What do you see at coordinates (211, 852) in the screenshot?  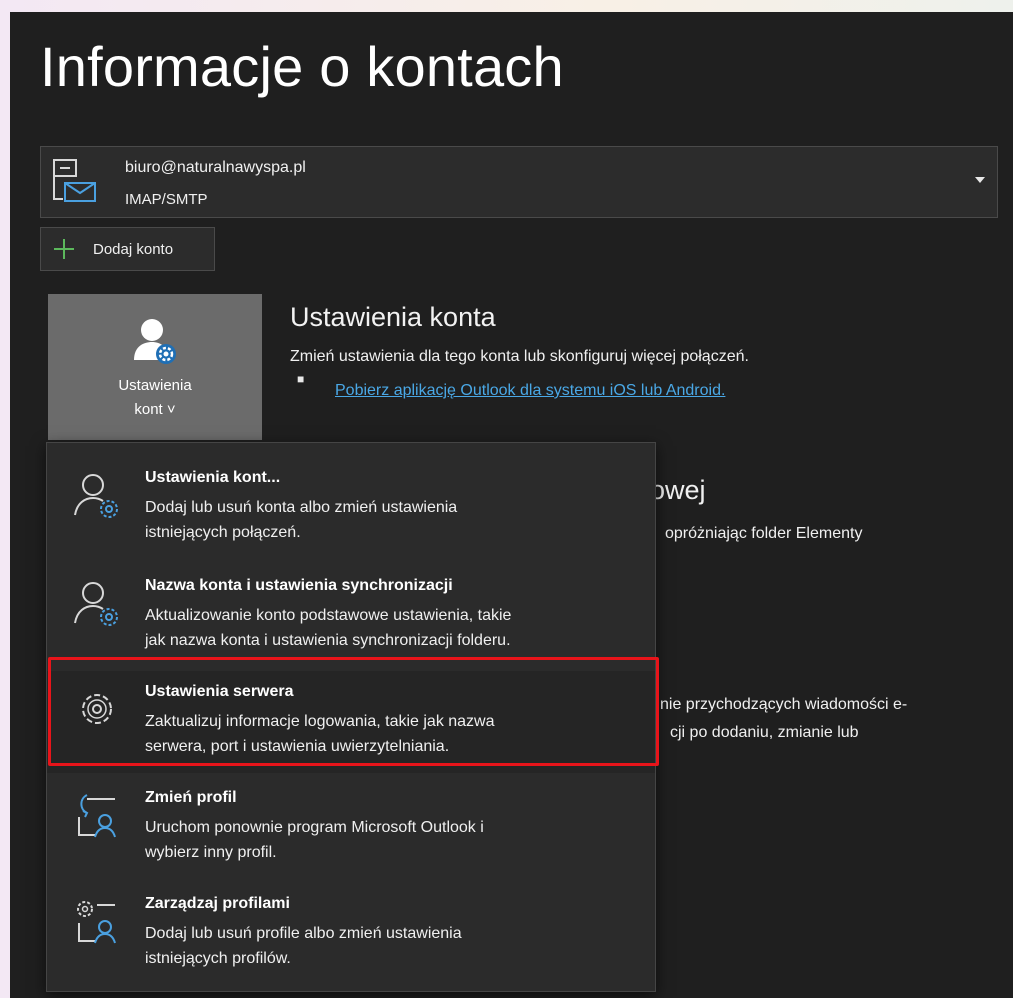 I see `menu-item-desc-line: wybierz inny profil.` at bounding box center [211, 852].